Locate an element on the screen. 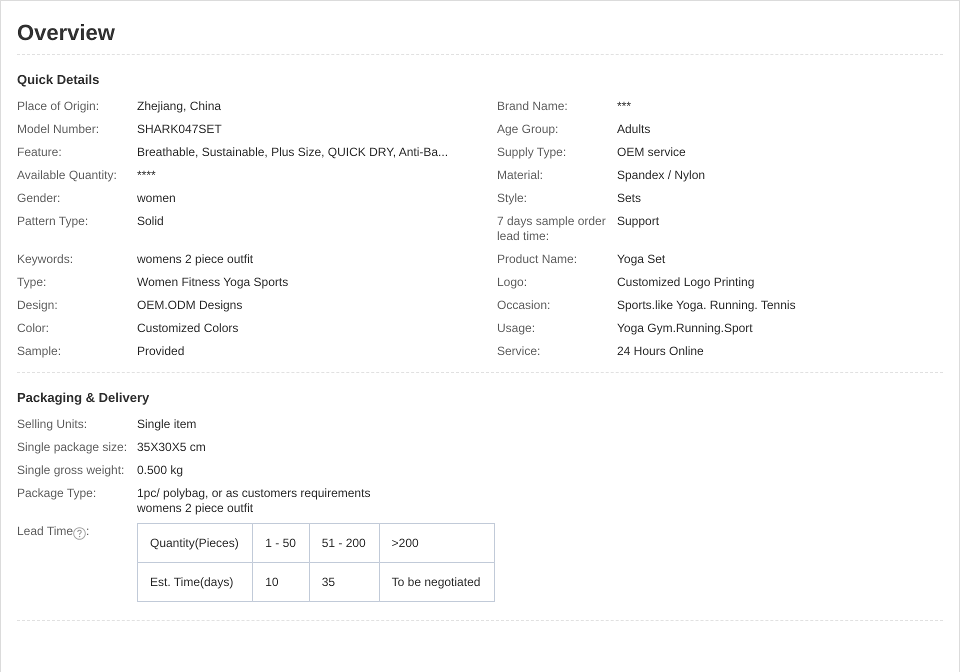 The image size is (960, 672). field-value: SHARK047SET is located at coordinates (180, 129).